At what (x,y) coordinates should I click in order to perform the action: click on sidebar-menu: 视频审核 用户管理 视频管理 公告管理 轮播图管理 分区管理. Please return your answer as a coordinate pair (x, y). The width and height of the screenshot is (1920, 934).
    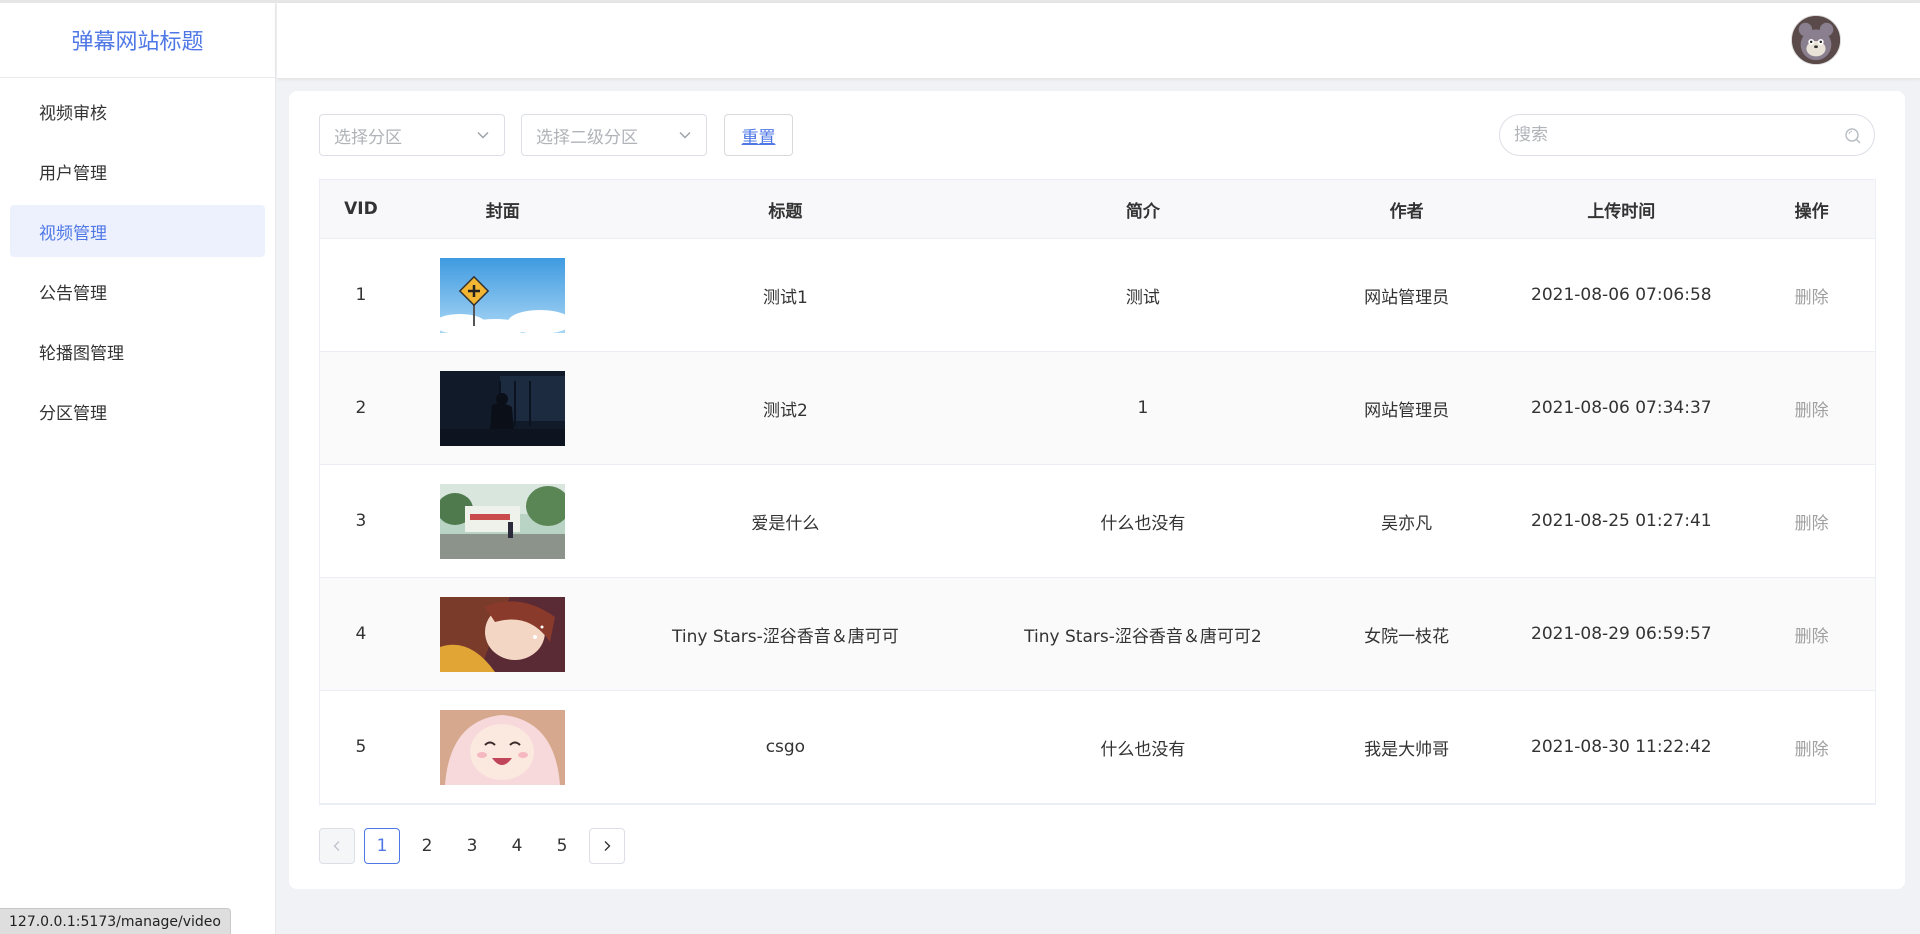
    Looking at the image, I should click on (137, 257).